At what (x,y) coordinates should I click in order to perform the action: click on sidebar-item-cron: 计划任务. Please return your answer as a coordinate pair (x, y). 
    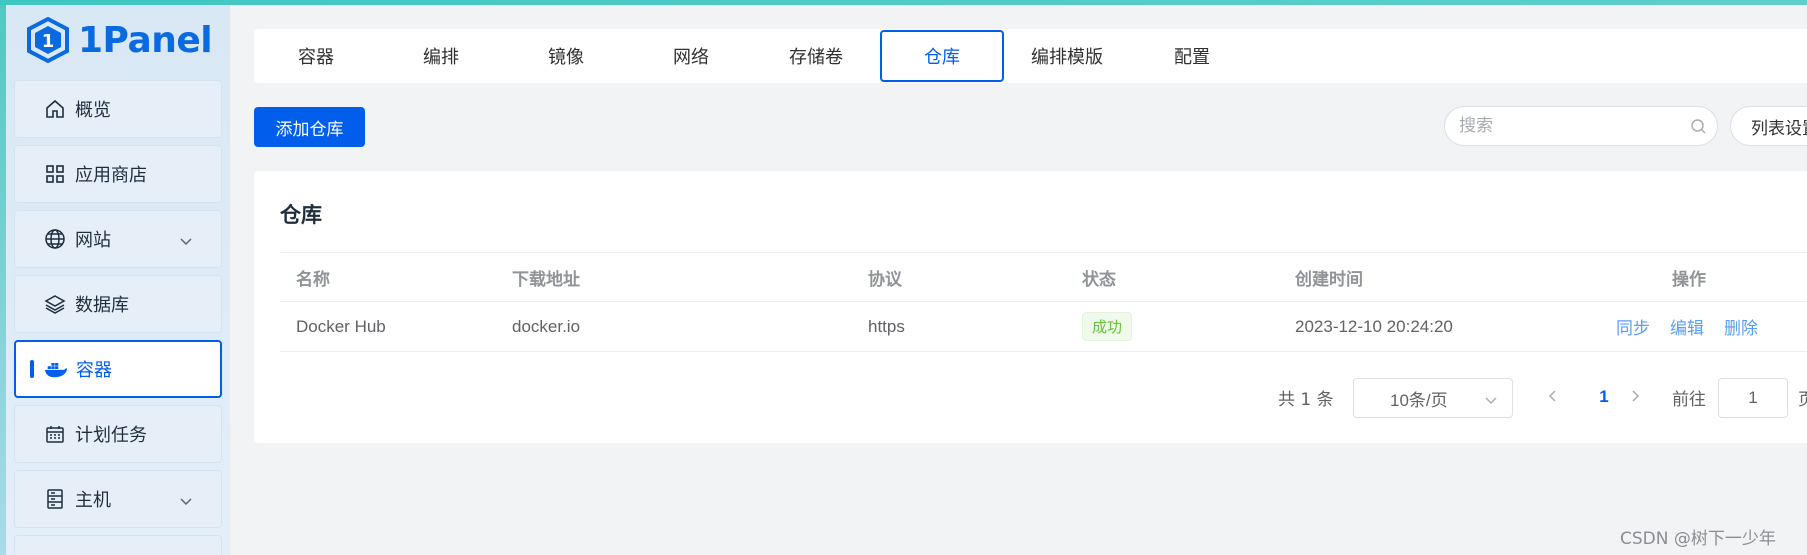
    Looking at the image, I should click on (118, 434).